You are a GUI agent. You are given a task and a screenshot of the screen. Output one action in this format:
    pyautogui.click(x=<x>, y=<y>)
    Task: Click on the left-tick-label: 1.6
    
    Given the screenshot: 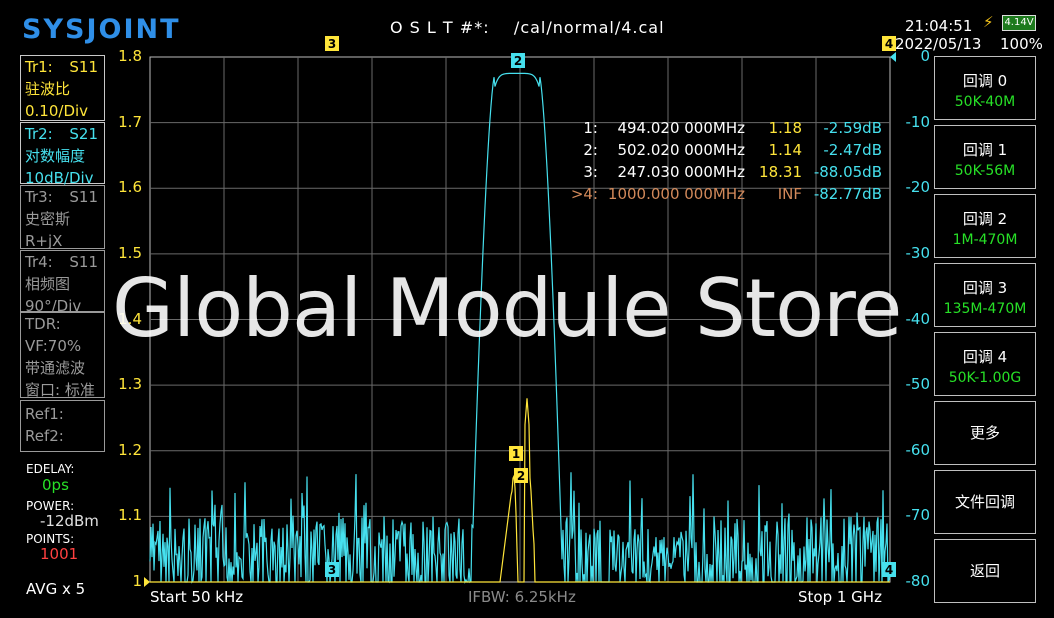 What is the action you would take?
    pyautogui.click(x=130, y=187)
    